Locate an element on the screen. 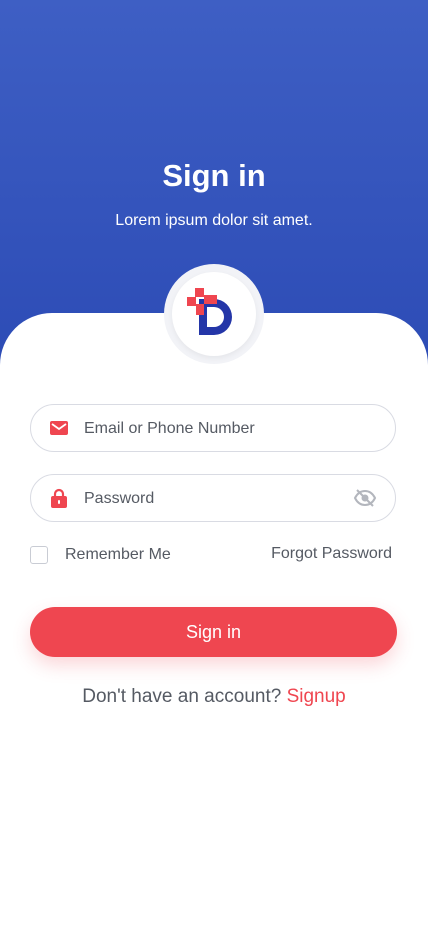 Image resolution: width=428 pixels, height=926 pixels. page-subtitle: Lorem ipsum dolor sit amet. is located at coordinates (214, 220).